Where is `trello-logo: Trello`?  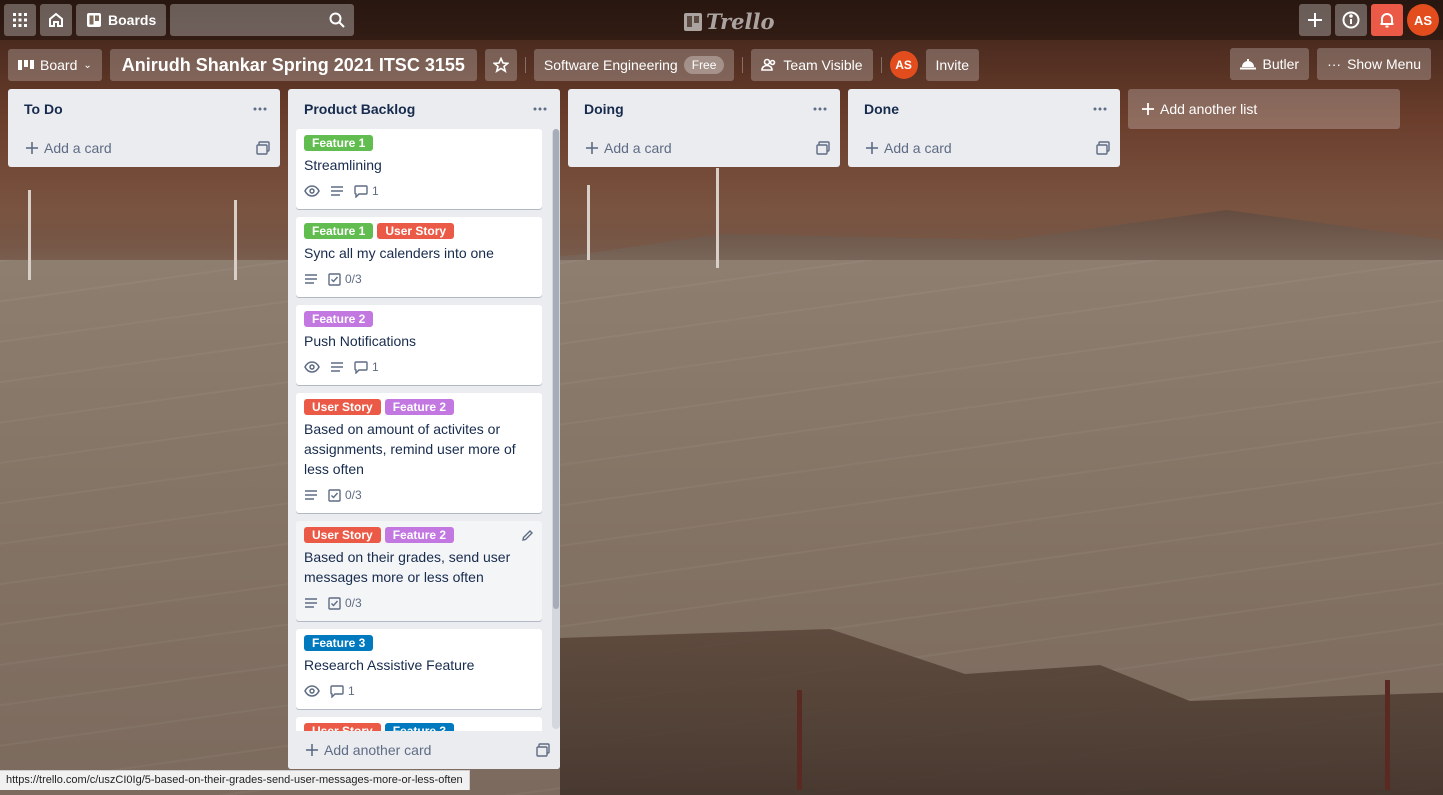 trello-logo: Trello is located at coordinates (729, 21).